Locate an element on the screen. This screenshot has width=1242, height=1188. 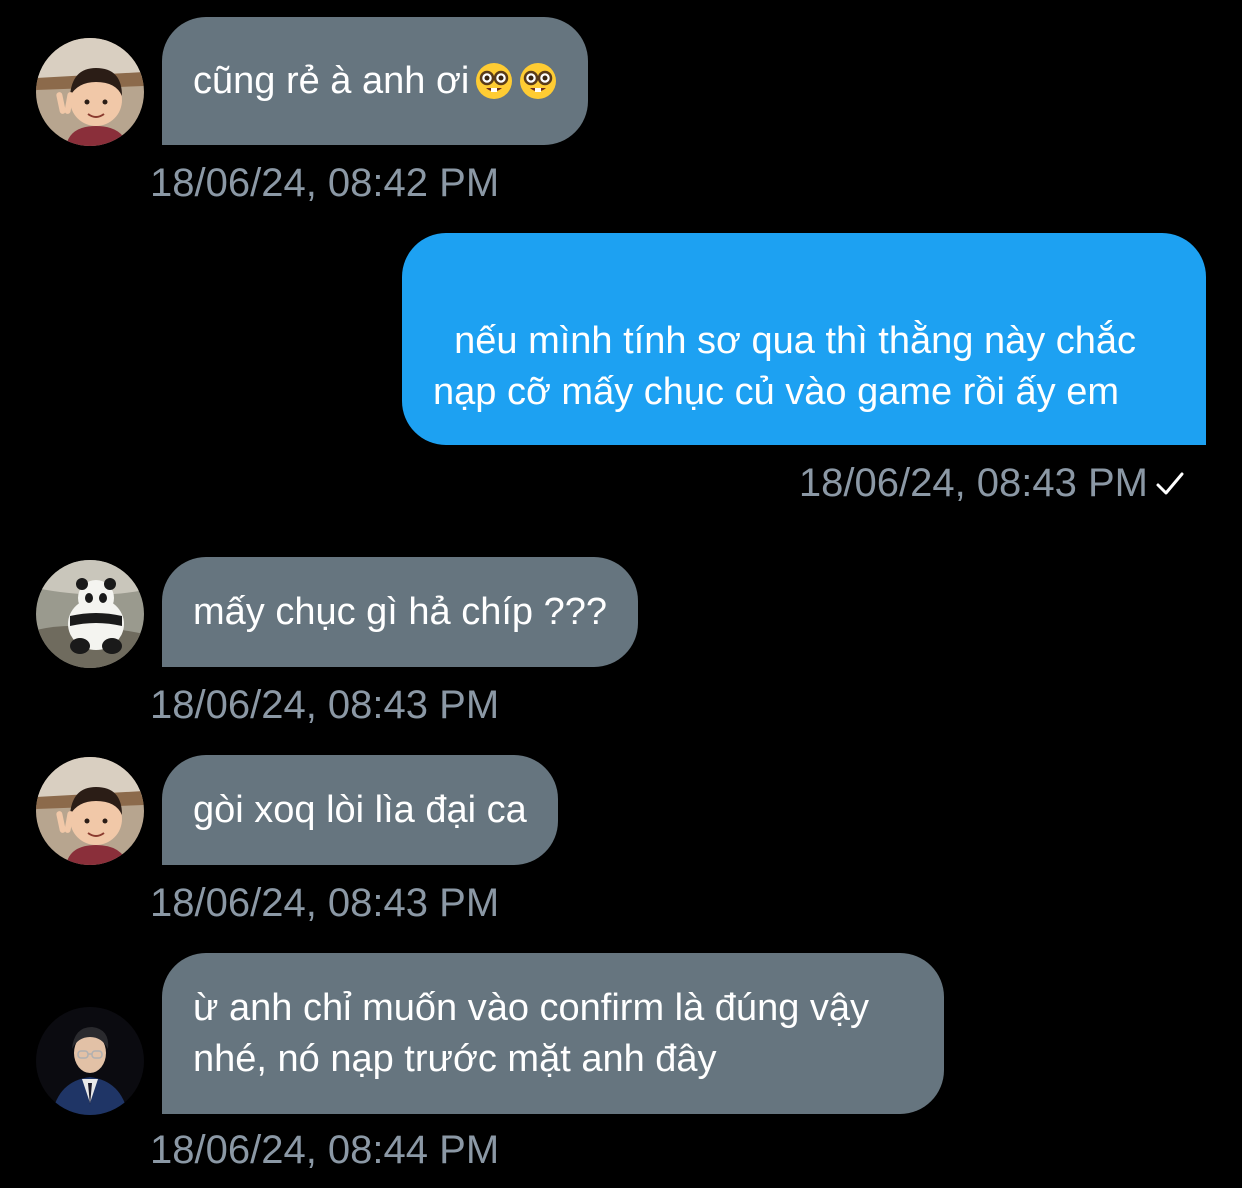
message-bubble-incoming: gòi xoq lòi lìa đại ca is located at coordinates (360, 810).